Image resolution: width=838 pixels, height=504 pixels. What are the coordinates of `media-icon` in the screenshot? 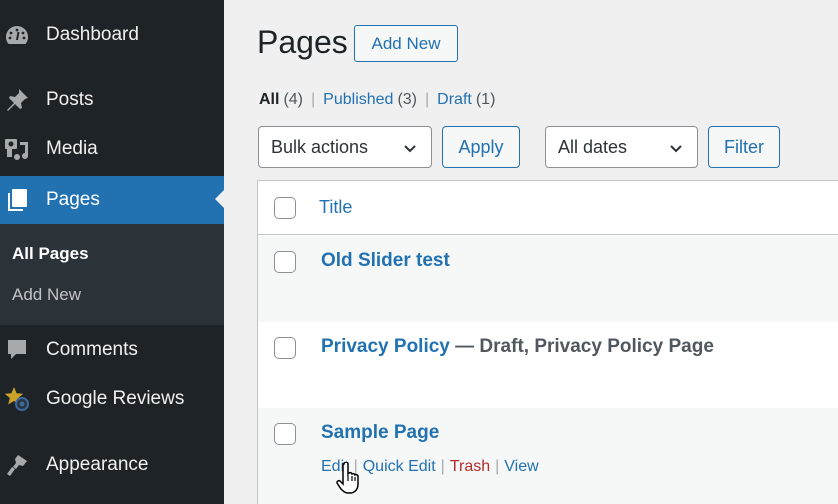 It's located at (20, 149).